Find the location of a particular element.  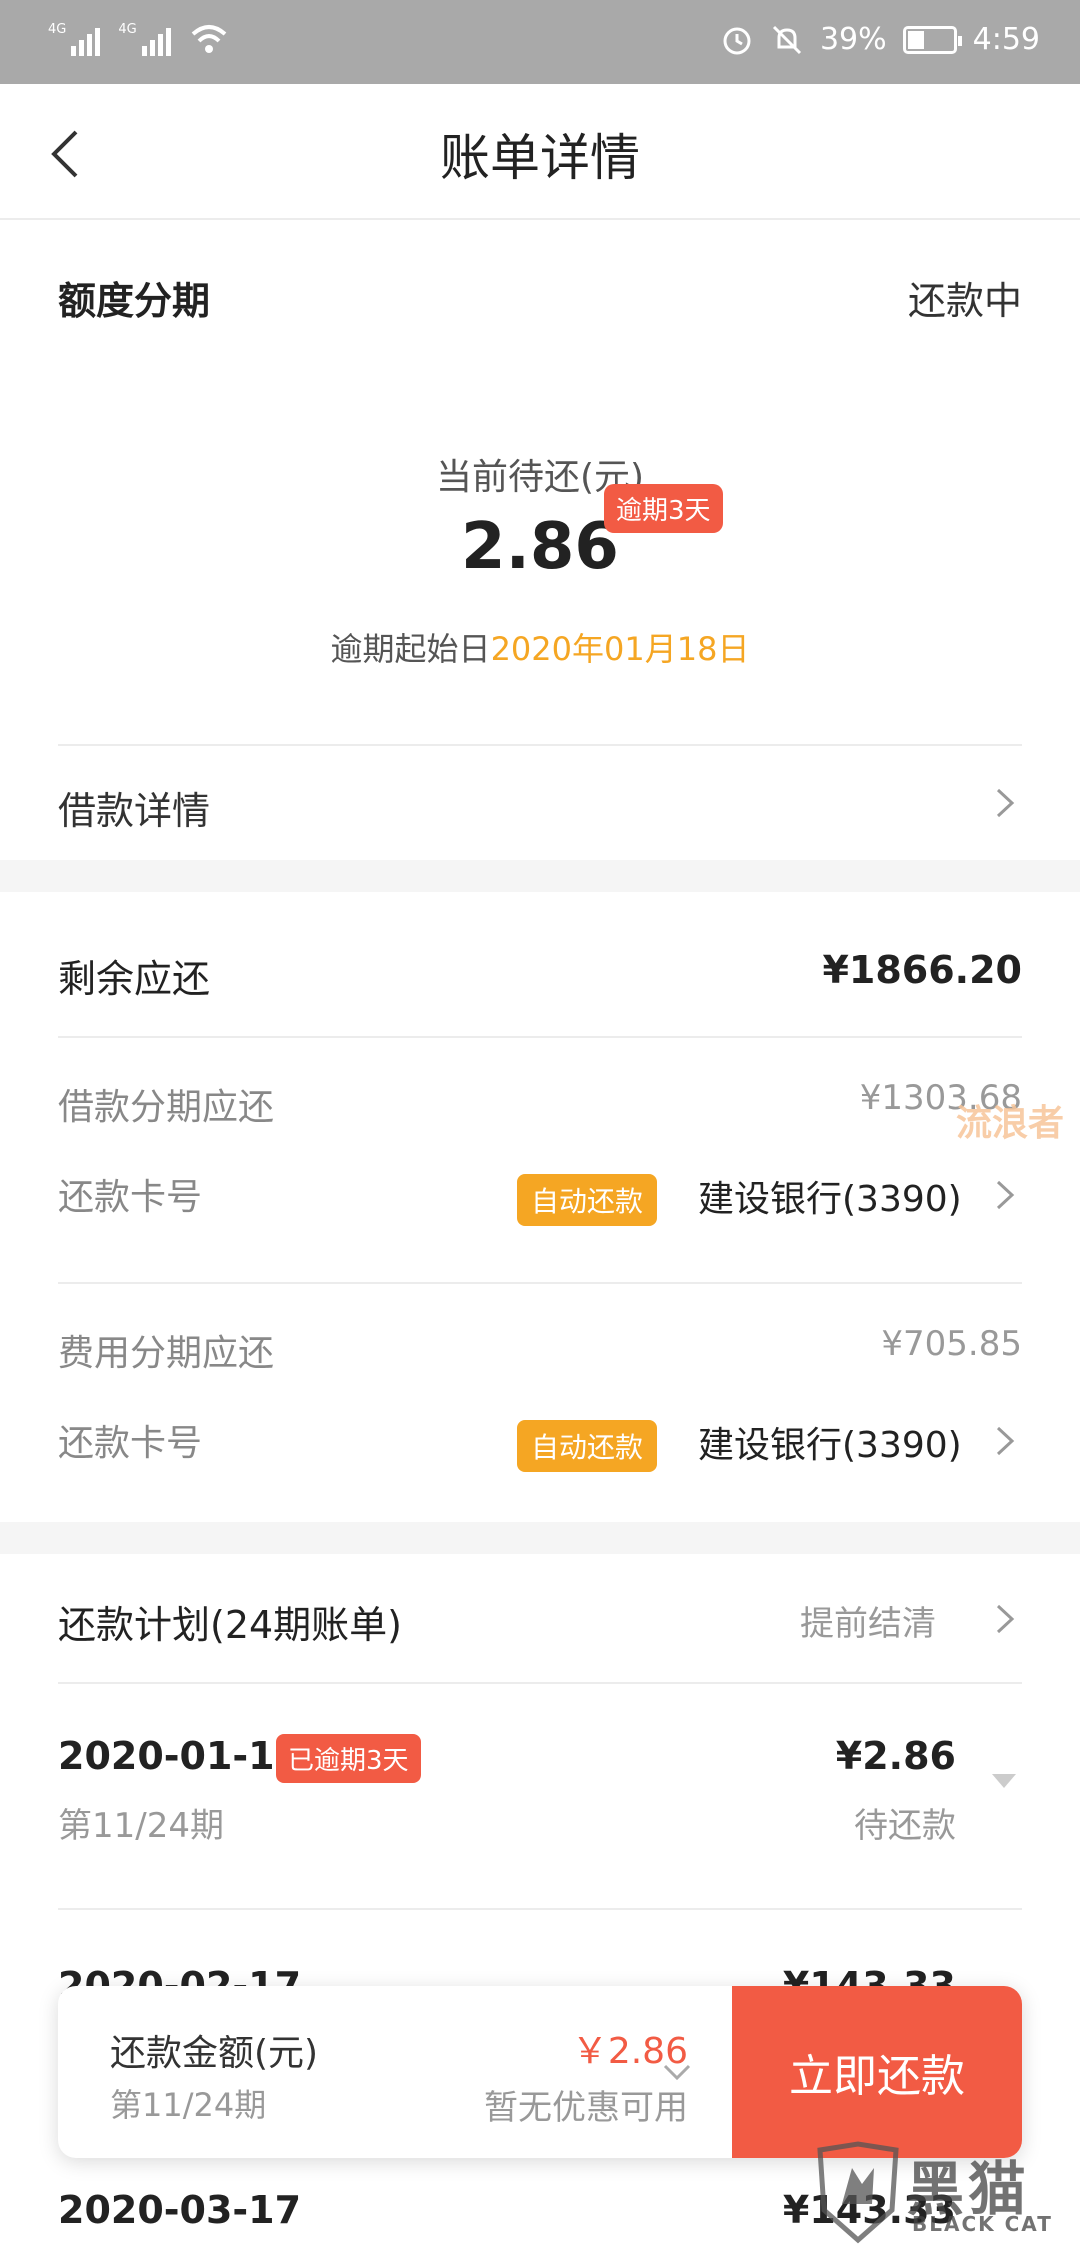

period-row: 2020-01-17 已逾期3天 第11/24期 ¥2.86 待还款 is located at coordinates (540, 1809).